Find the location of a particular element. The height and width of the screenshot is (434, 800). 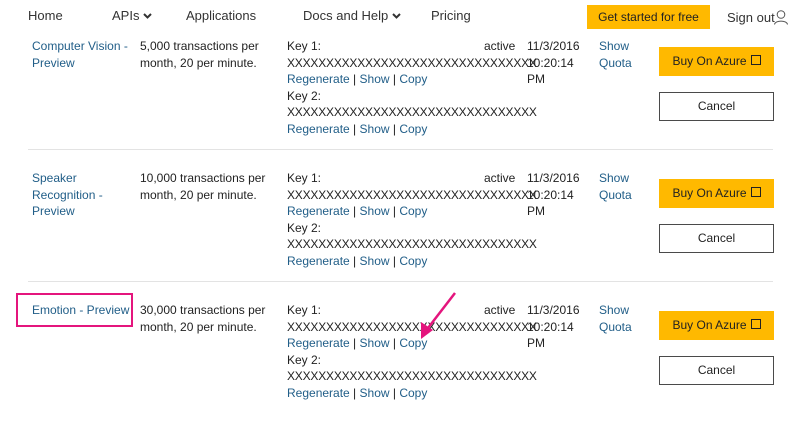

nav-pricing-link: Pricing is located at coordinates (451, 15).